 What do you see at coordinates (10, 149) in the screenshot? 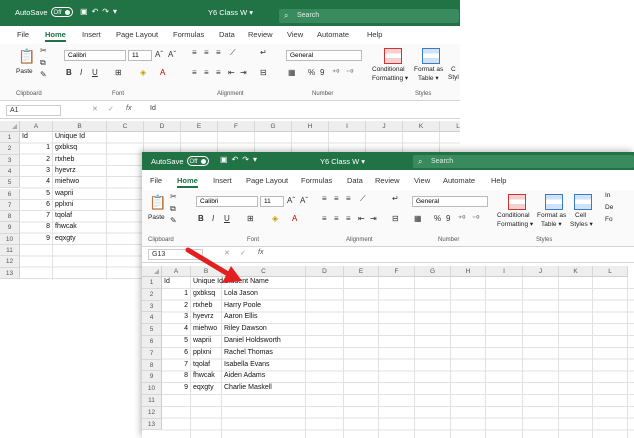
I see `row-header-2: 2` at bounding box center [10, 149].